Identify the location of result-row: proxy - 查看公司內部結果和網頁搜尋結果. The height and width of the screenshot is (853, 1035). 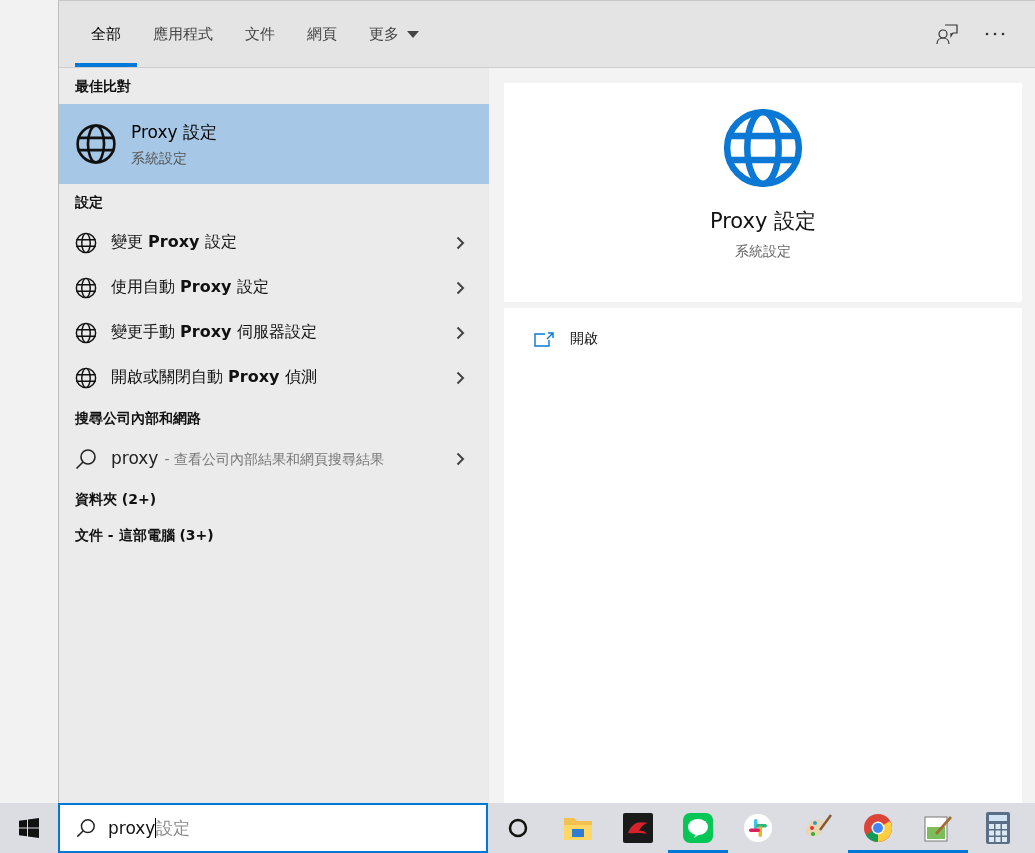
(274, 458).